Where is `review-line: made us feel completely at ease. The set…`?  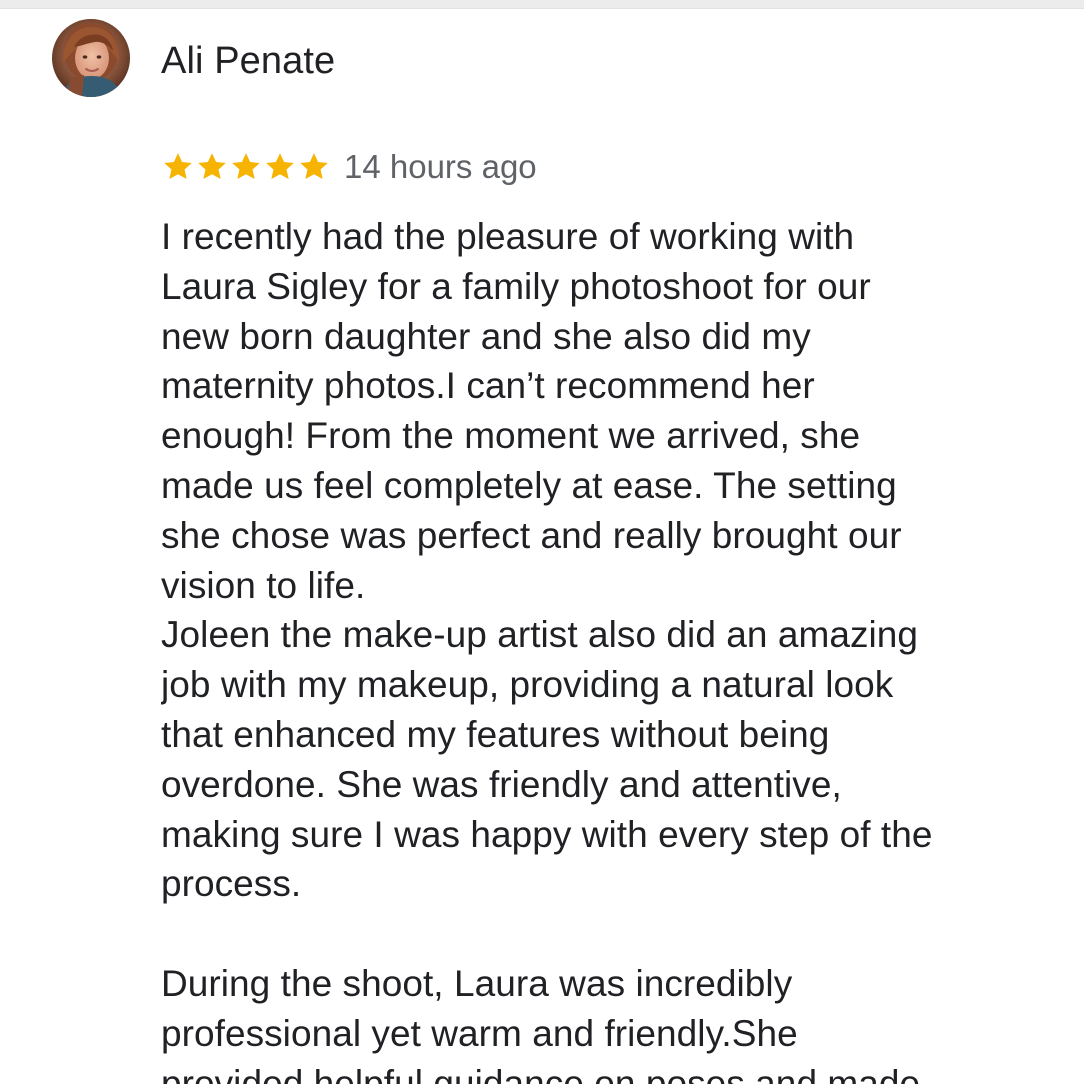
review-line: made us feel completely at ease. The set… is located at coordinates (529, 485).